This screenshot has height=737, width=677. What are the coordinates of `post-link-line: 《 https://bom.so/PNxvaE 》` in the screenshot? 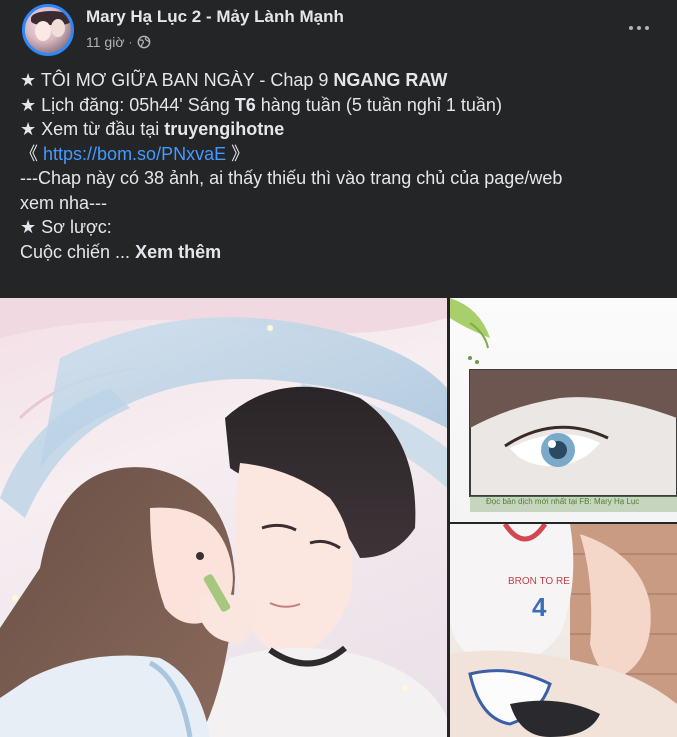 It's located at (135, 153).